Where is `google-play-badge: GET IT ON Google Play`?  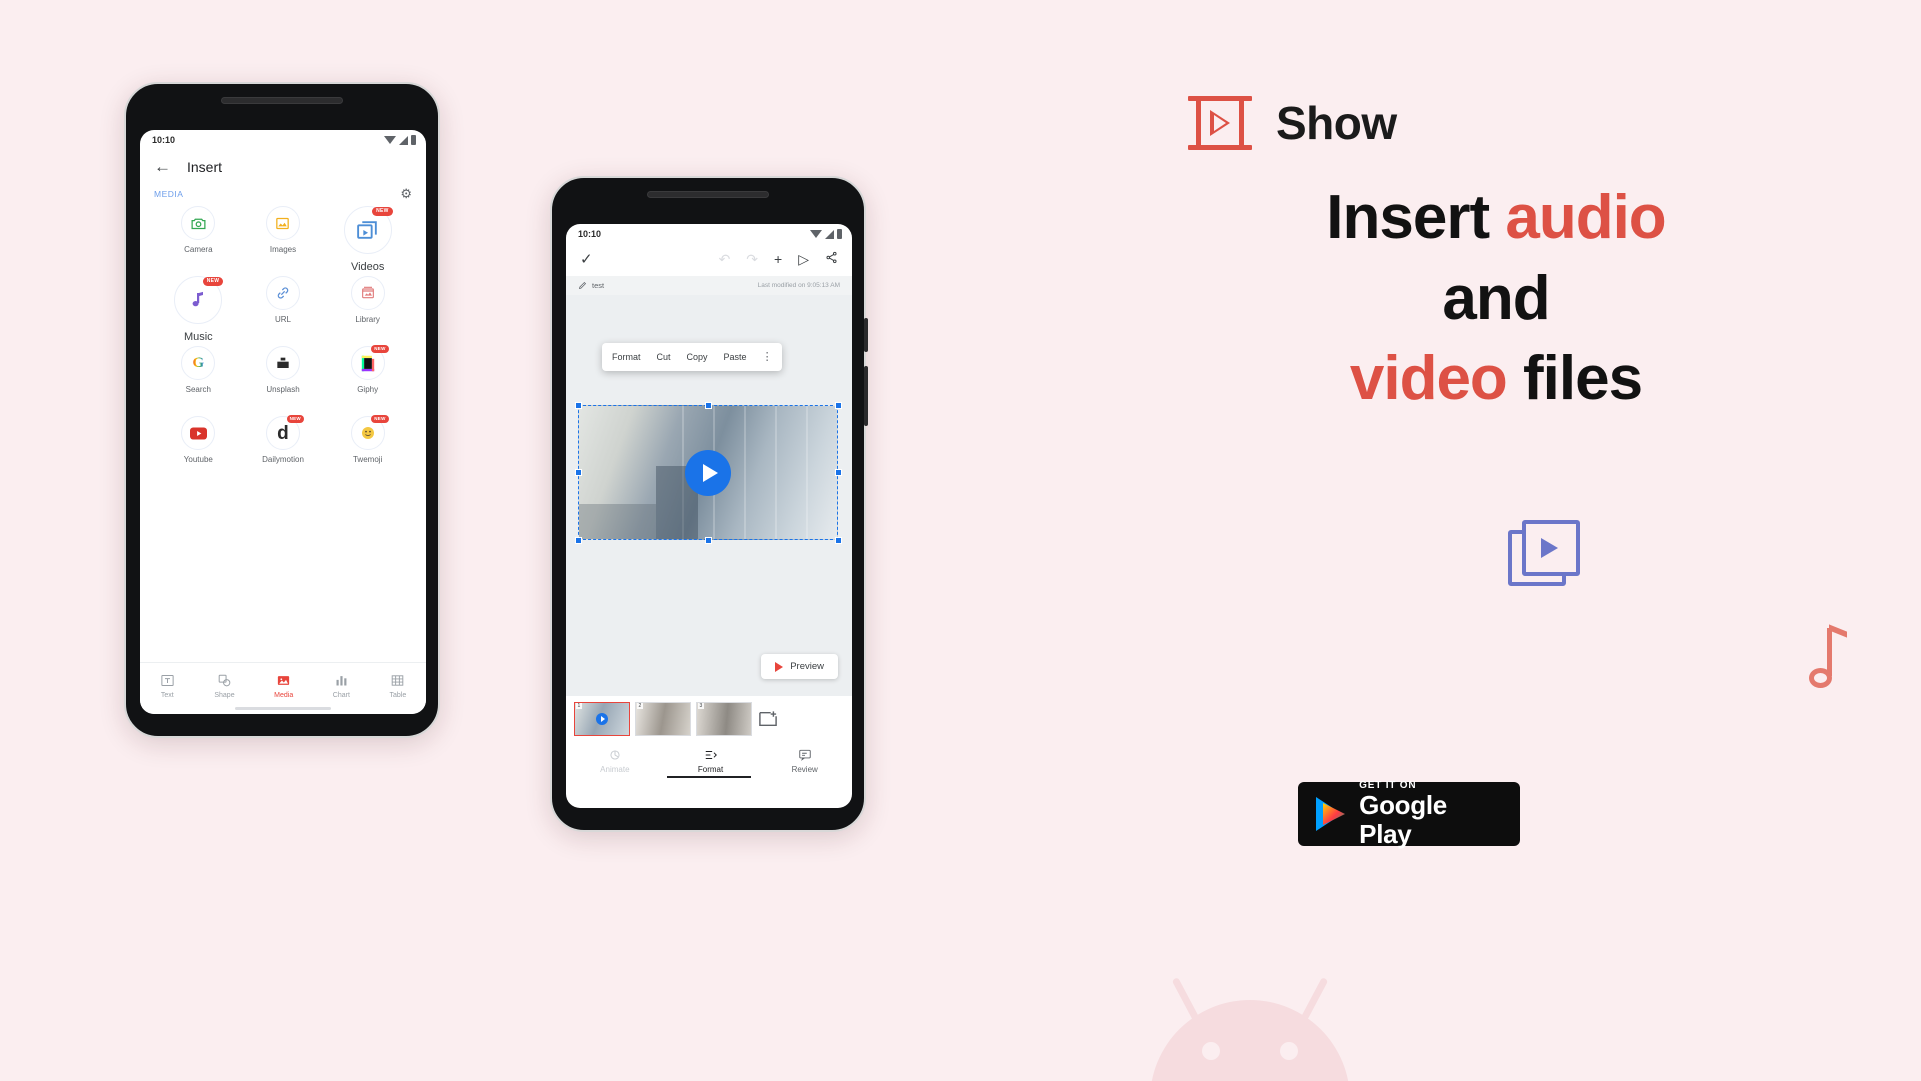
google-play-badge: GET IT ON Google Play is located at coordinates (1409, 814).